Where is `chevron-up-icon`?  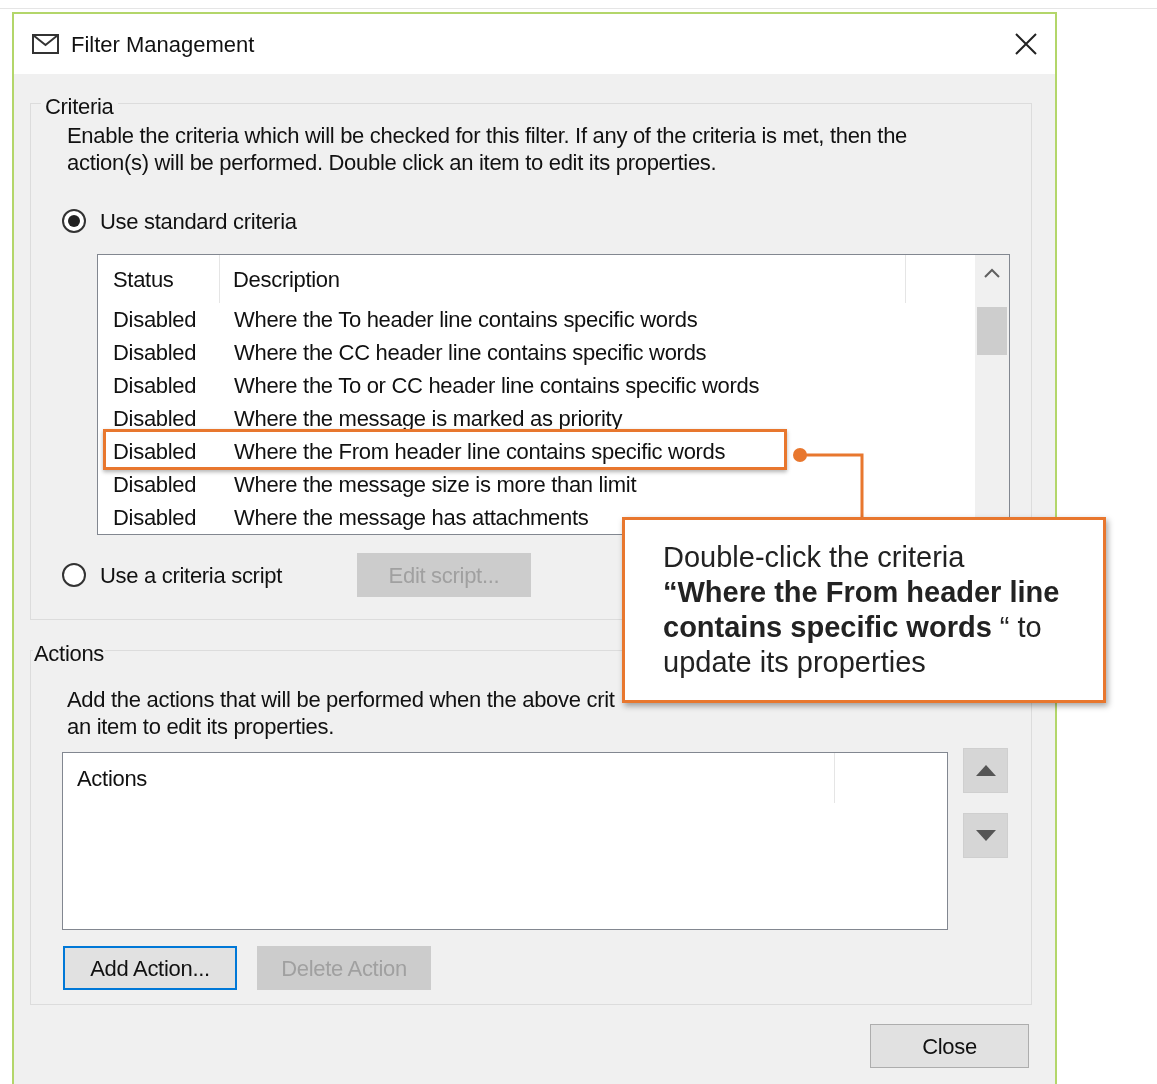 chevron-up-icon is located at coordinates (992, 273).